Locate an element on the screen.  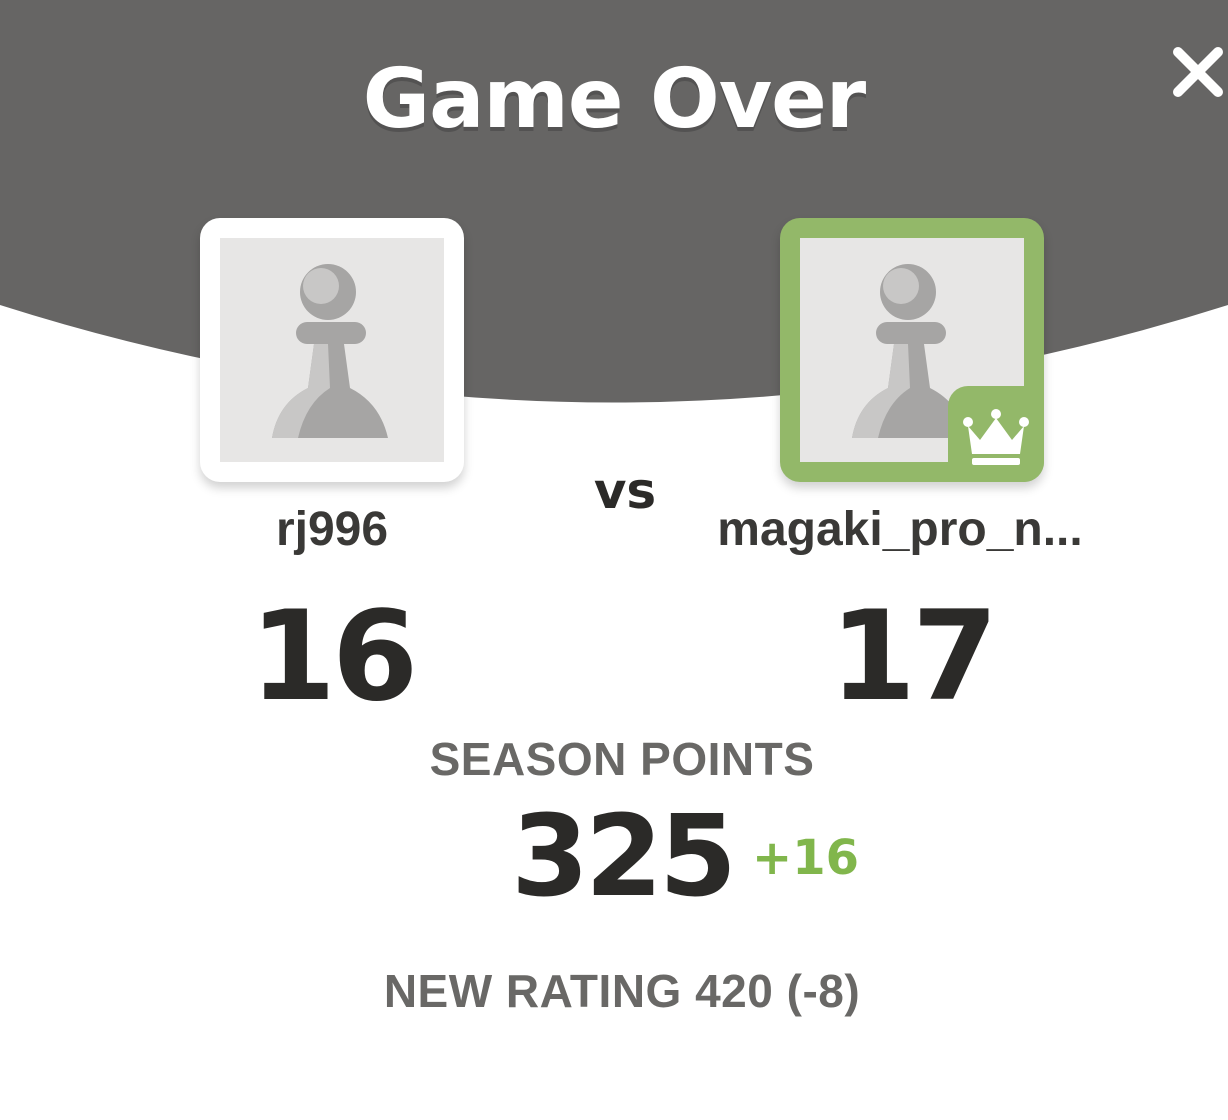
winner-badge is located at coordinates (996, 434).